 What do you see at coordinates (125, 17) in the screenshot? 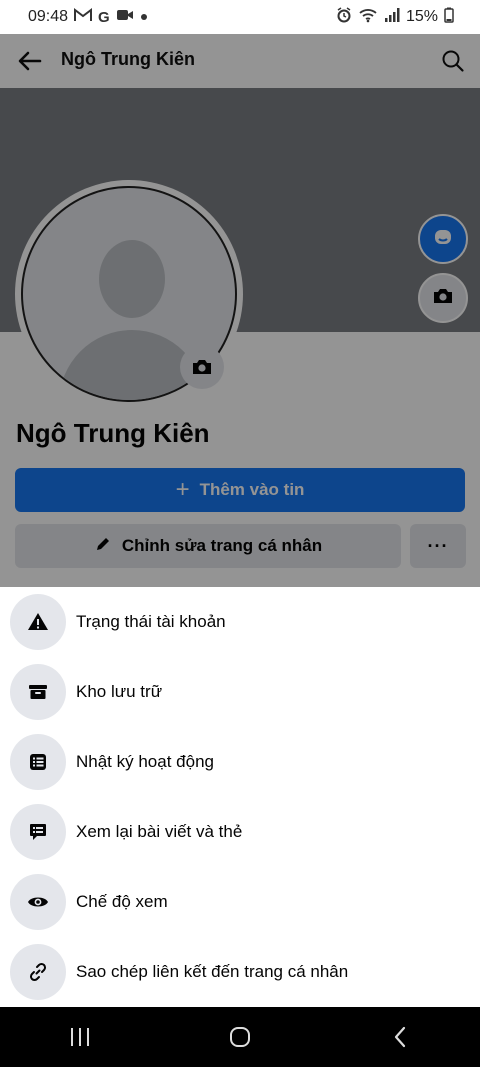
I see `video-icon` at bounding box center [125, 17].